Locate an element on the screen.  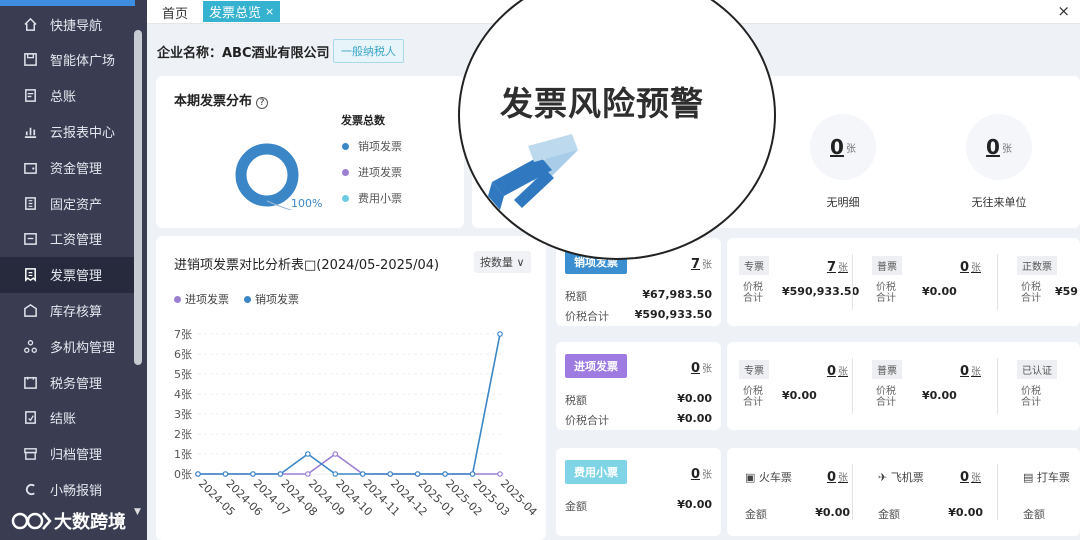
ticket-type: ▣ 火车票 is located at coordinates (768, 477).